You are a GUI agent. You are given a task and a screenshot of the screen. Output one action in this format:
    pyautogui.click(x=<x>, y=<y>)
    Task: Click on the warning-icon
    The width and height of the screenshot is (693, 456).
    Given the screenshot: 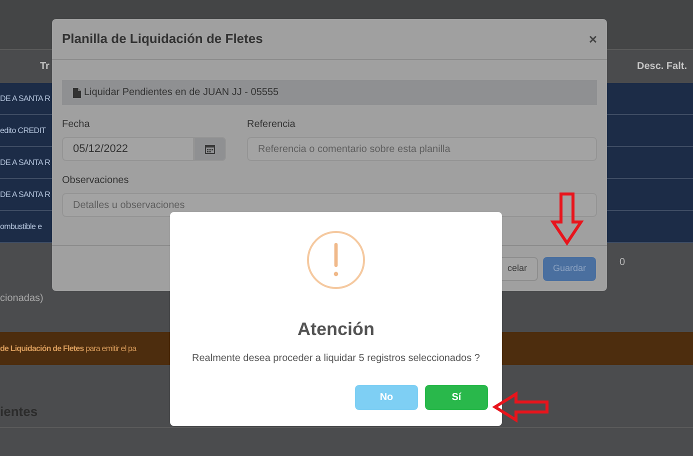 What is the action you would take?
    pyautogui.click(x=336, y=260)
    